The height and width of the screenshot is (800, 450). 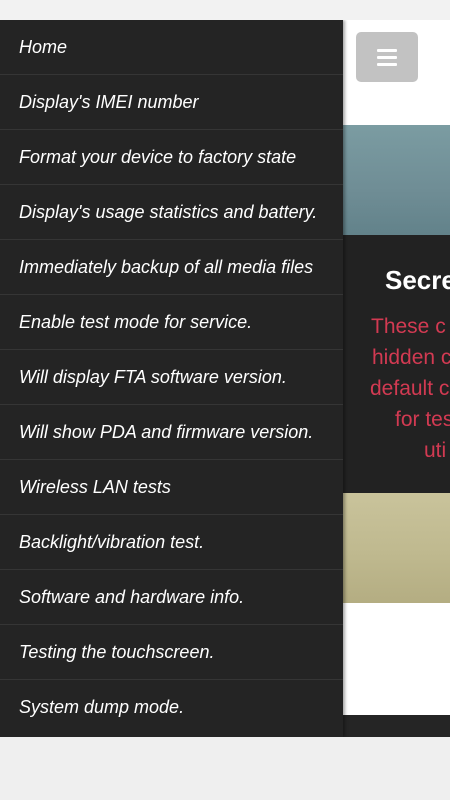 What do you see at coordinates (171, 267) in the screenshot?
I see `drawer-item-media-backup: Immediately backup of all media files` at bounding box center [171, 267].